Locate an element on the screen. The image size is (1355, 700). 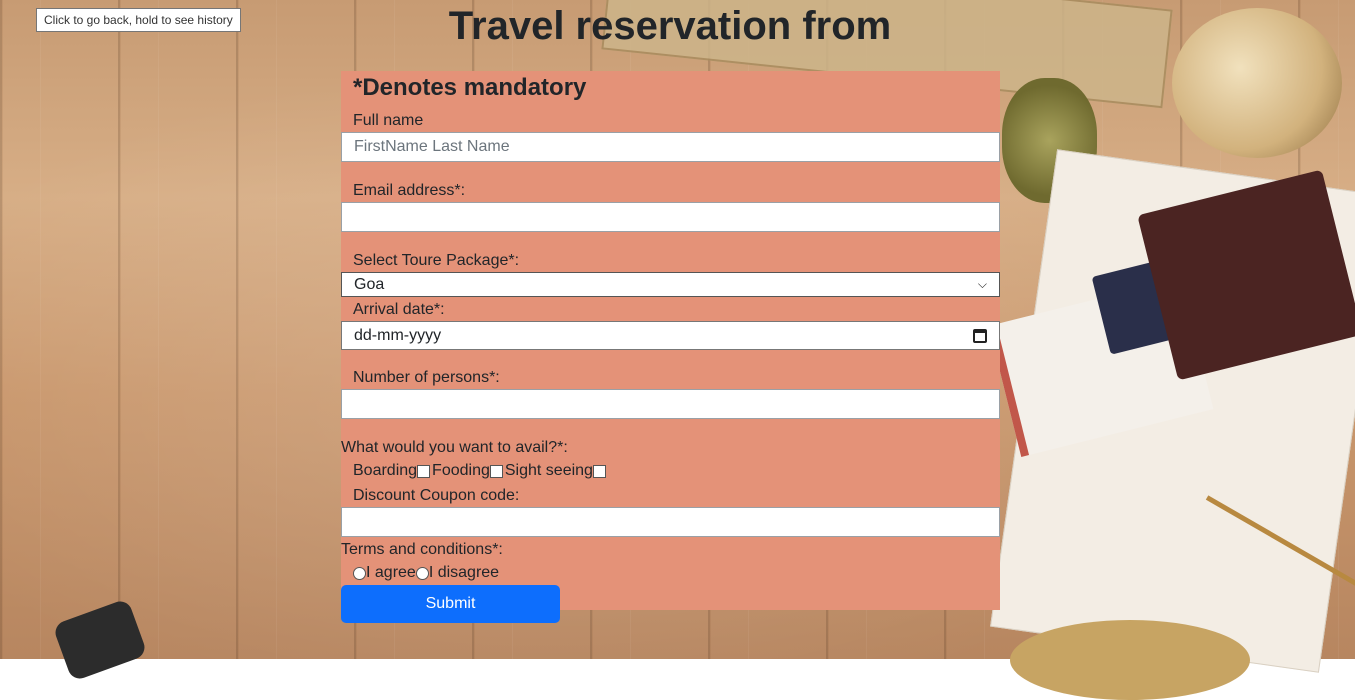
terms-label: Terms and conditions*: is located at coordinates (422, 549).